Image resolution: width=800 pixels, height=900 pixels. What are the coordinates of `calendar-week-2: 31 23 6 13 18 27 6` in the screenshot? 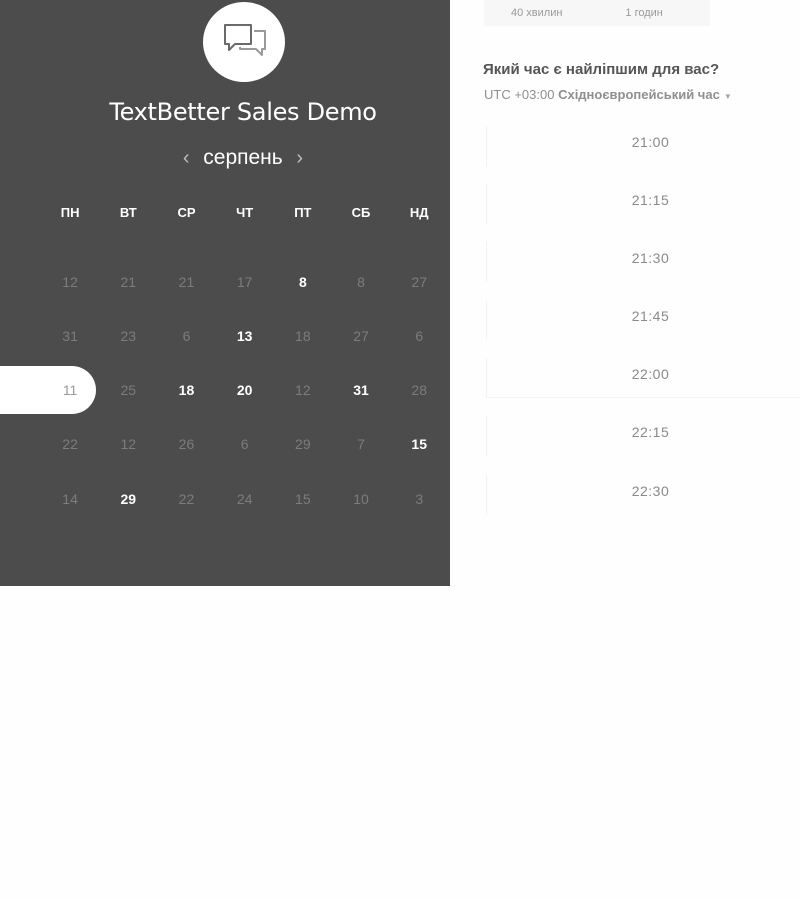 It's located at (244, 336).